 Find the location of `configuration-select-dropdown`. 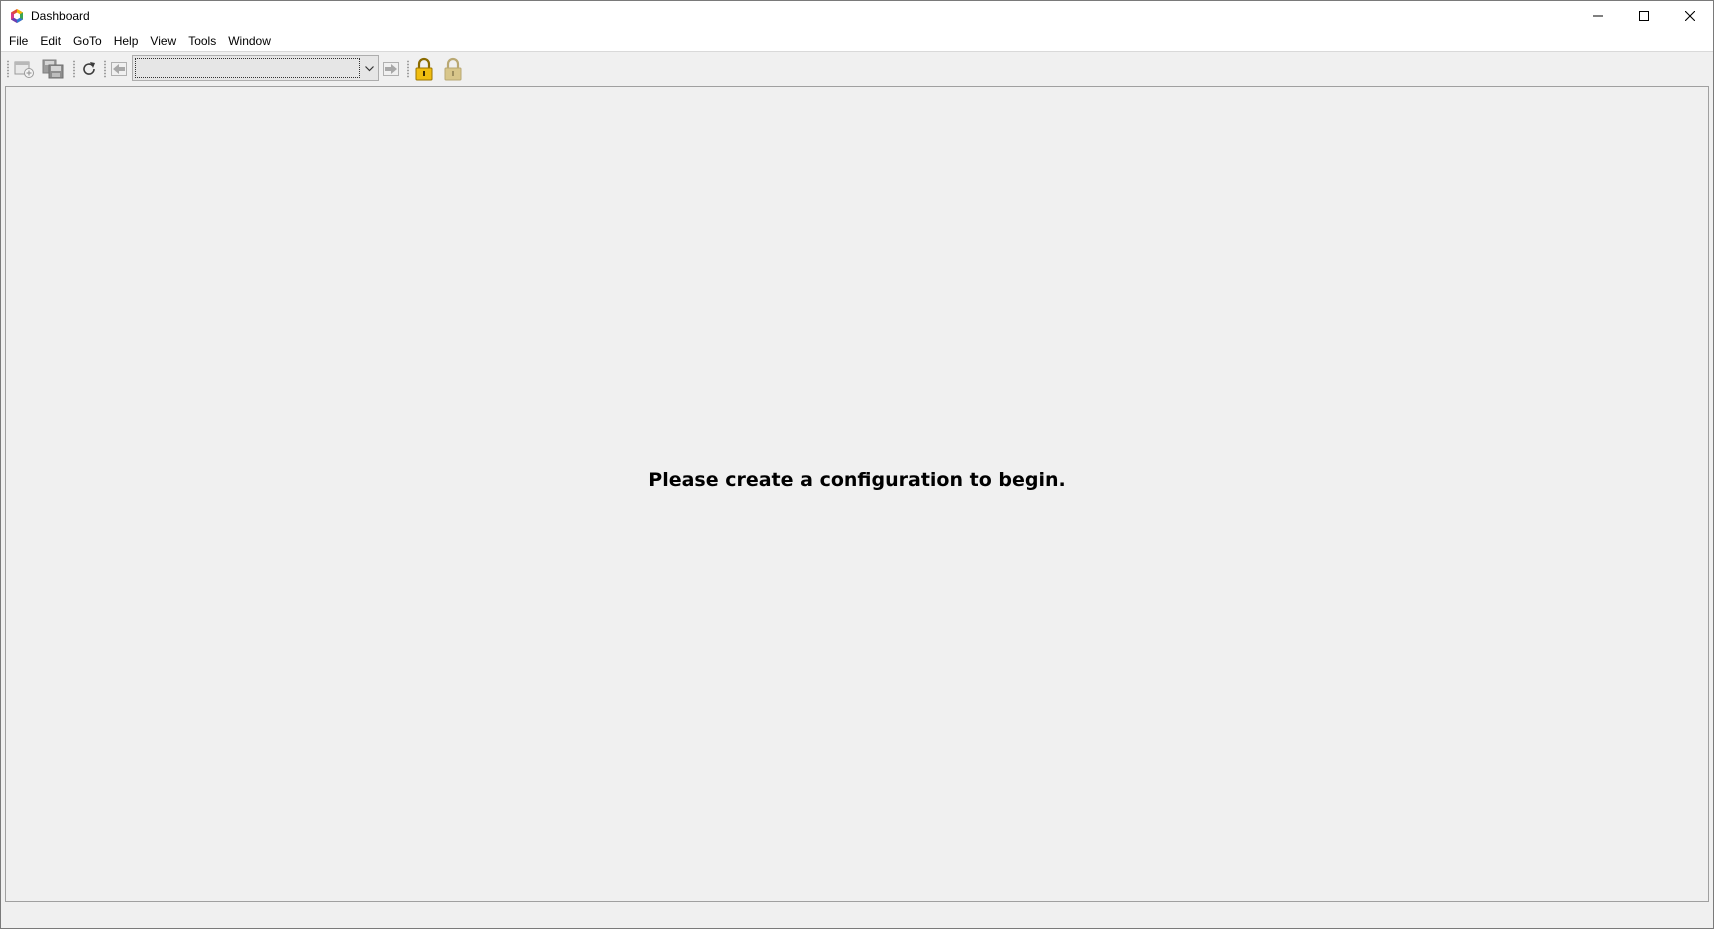

configuration-select-dropdown is located at coordinates (369, 68).